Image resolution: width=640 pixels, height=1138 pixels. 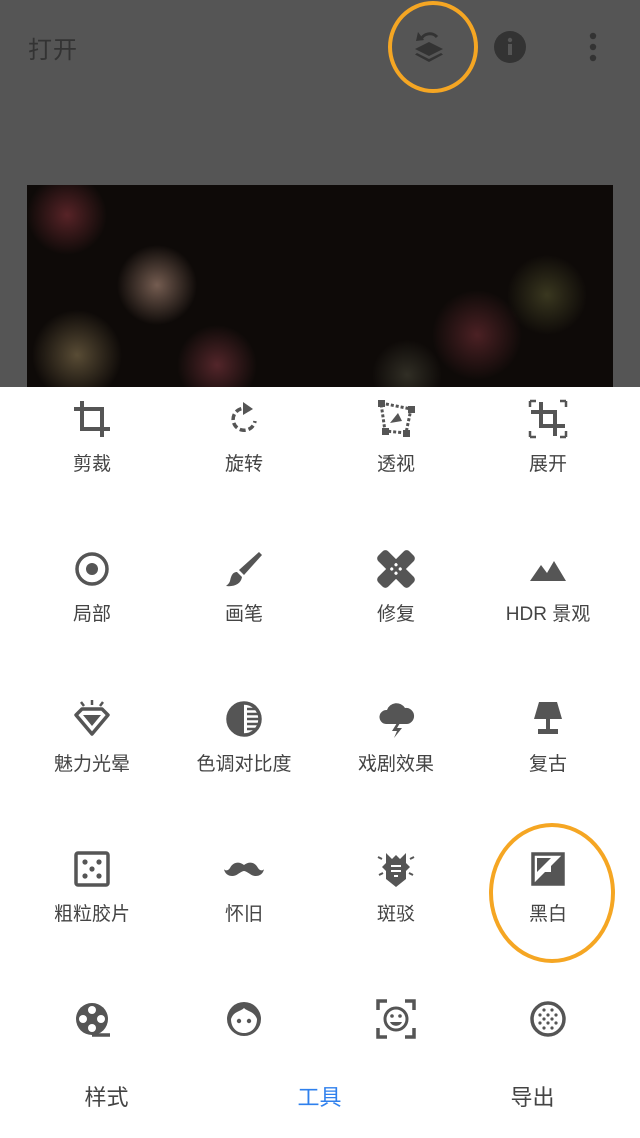 I want to click on tool-label: 修复, so click(x=395, y=614).